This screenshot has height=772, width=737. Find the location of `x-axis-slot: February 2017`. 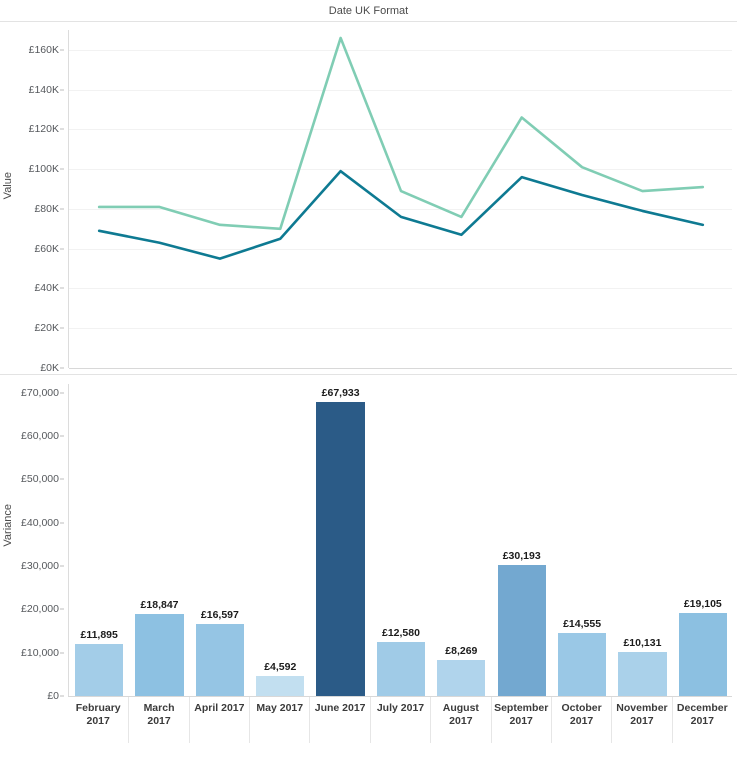

x-axis-slot: February 2017 is located at coordinates (98, 720).